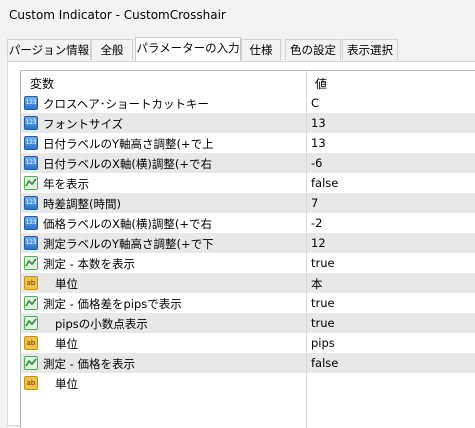 Image resolution: width=475 pixels, height=428 pixels. What do you see at coordinates (313, 49) in the screenshot?
I see `tab-colors: 色の設定` at bounding box center [313, 49].